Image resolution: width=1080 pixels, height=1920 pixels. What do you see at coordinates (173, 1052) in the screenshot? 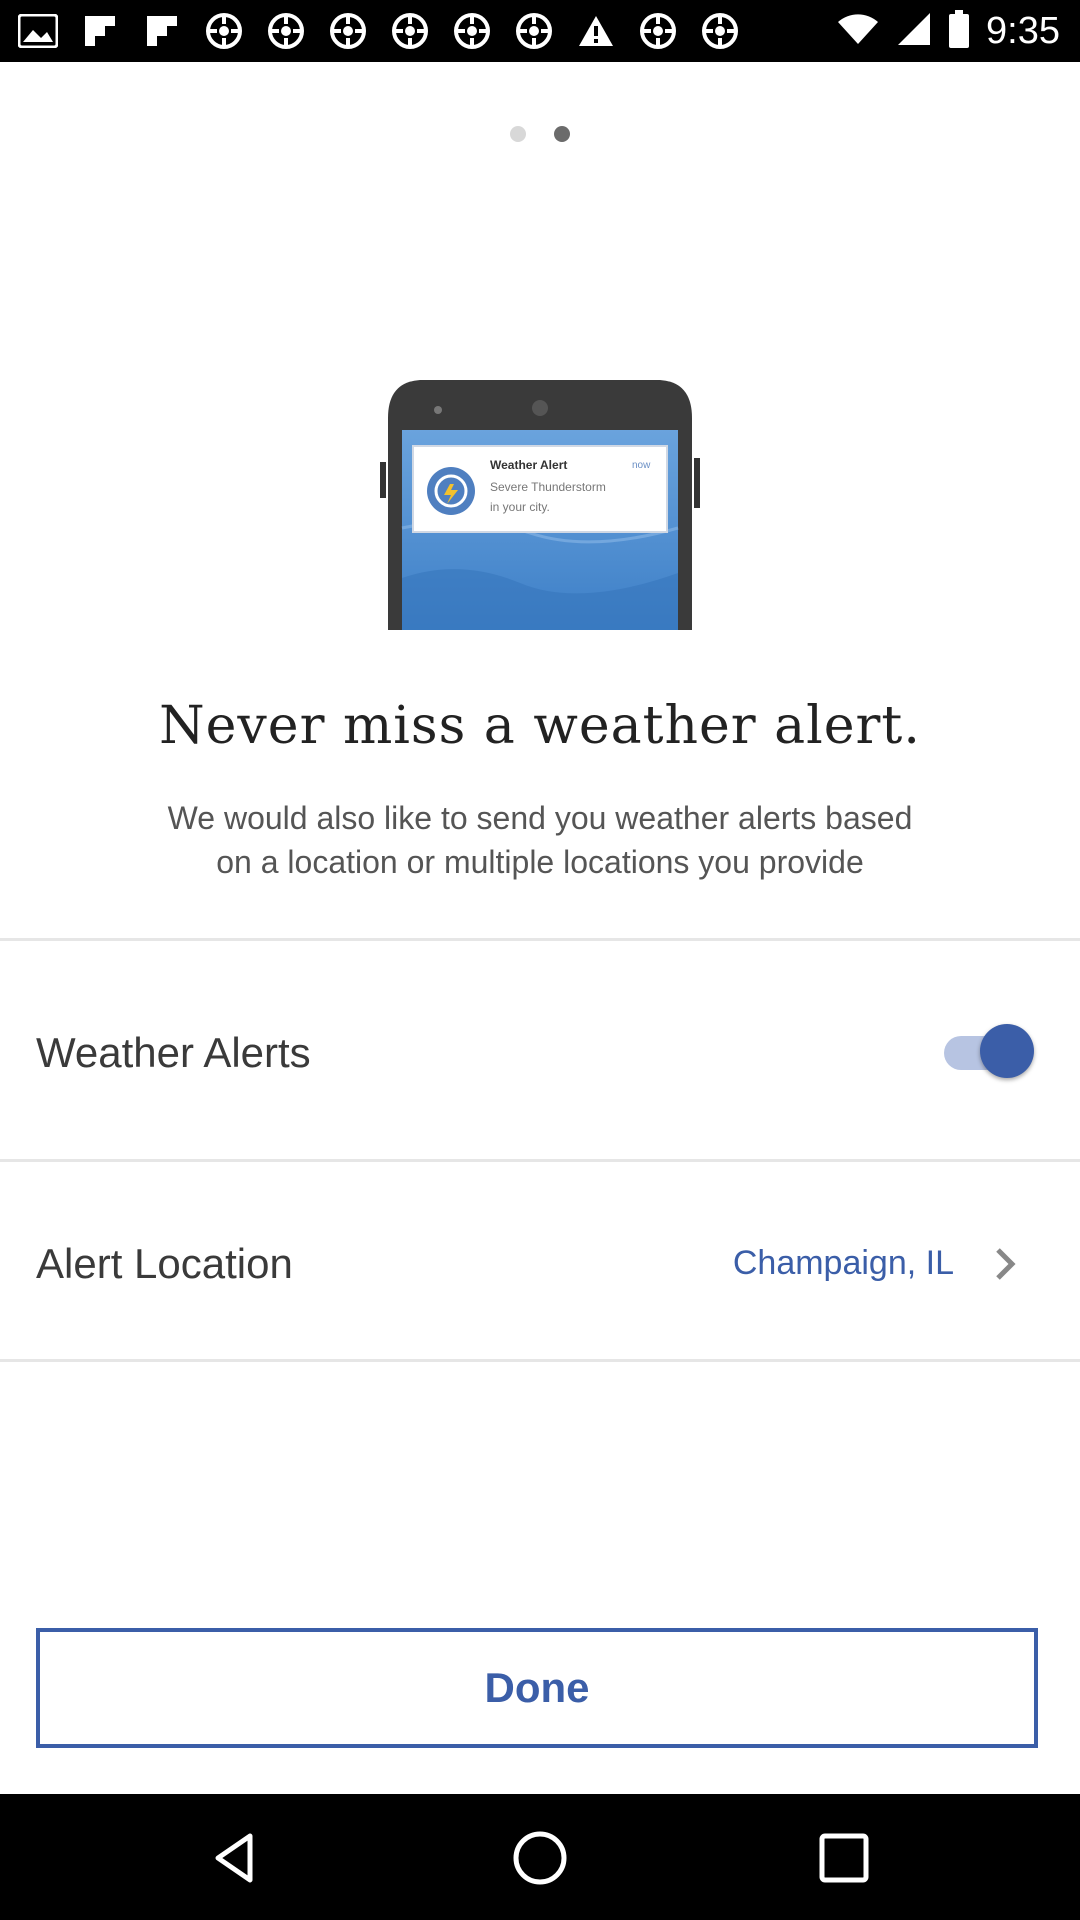
I see `weather-alerts-label: Weather Alerts` at bounding box center [173, 1052].